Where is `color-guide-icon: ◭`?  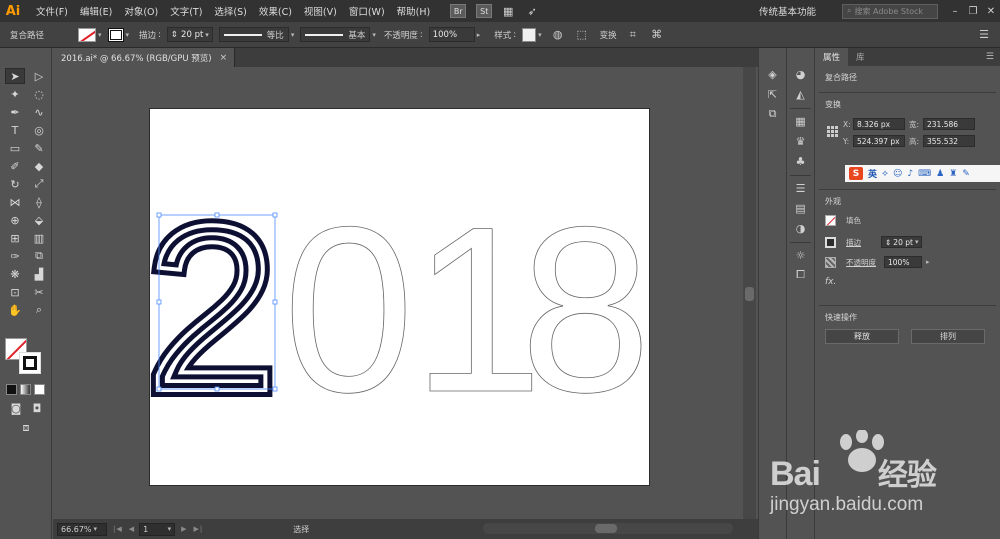 color-guide-icon: ◭ is located at coordinates (801, 94).